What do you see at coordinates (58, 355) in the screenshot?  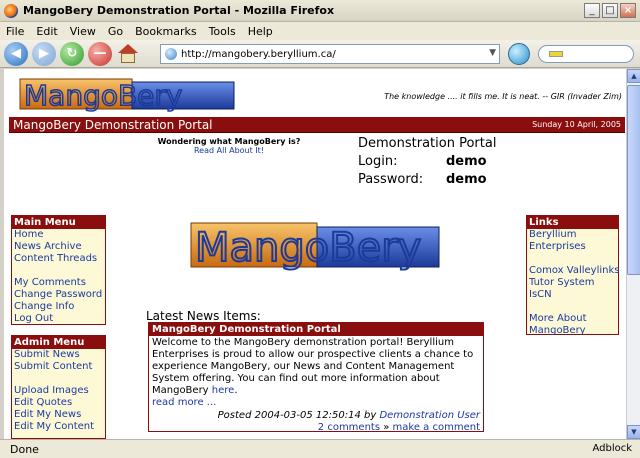 I see `menu-submit-news: Submit News` at bounding box center [58, 355].